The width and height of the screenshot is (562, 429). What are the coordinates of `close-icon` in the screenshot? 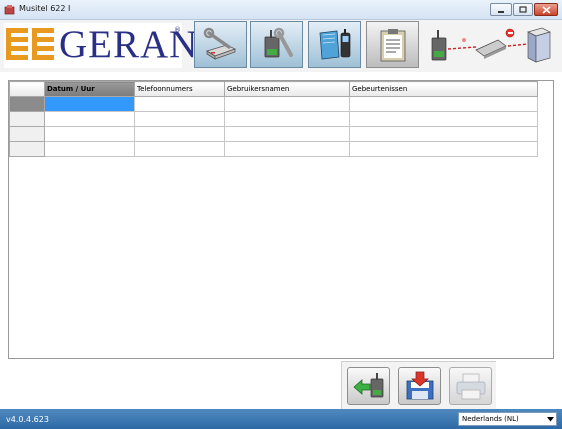 It's located at (546, 9).